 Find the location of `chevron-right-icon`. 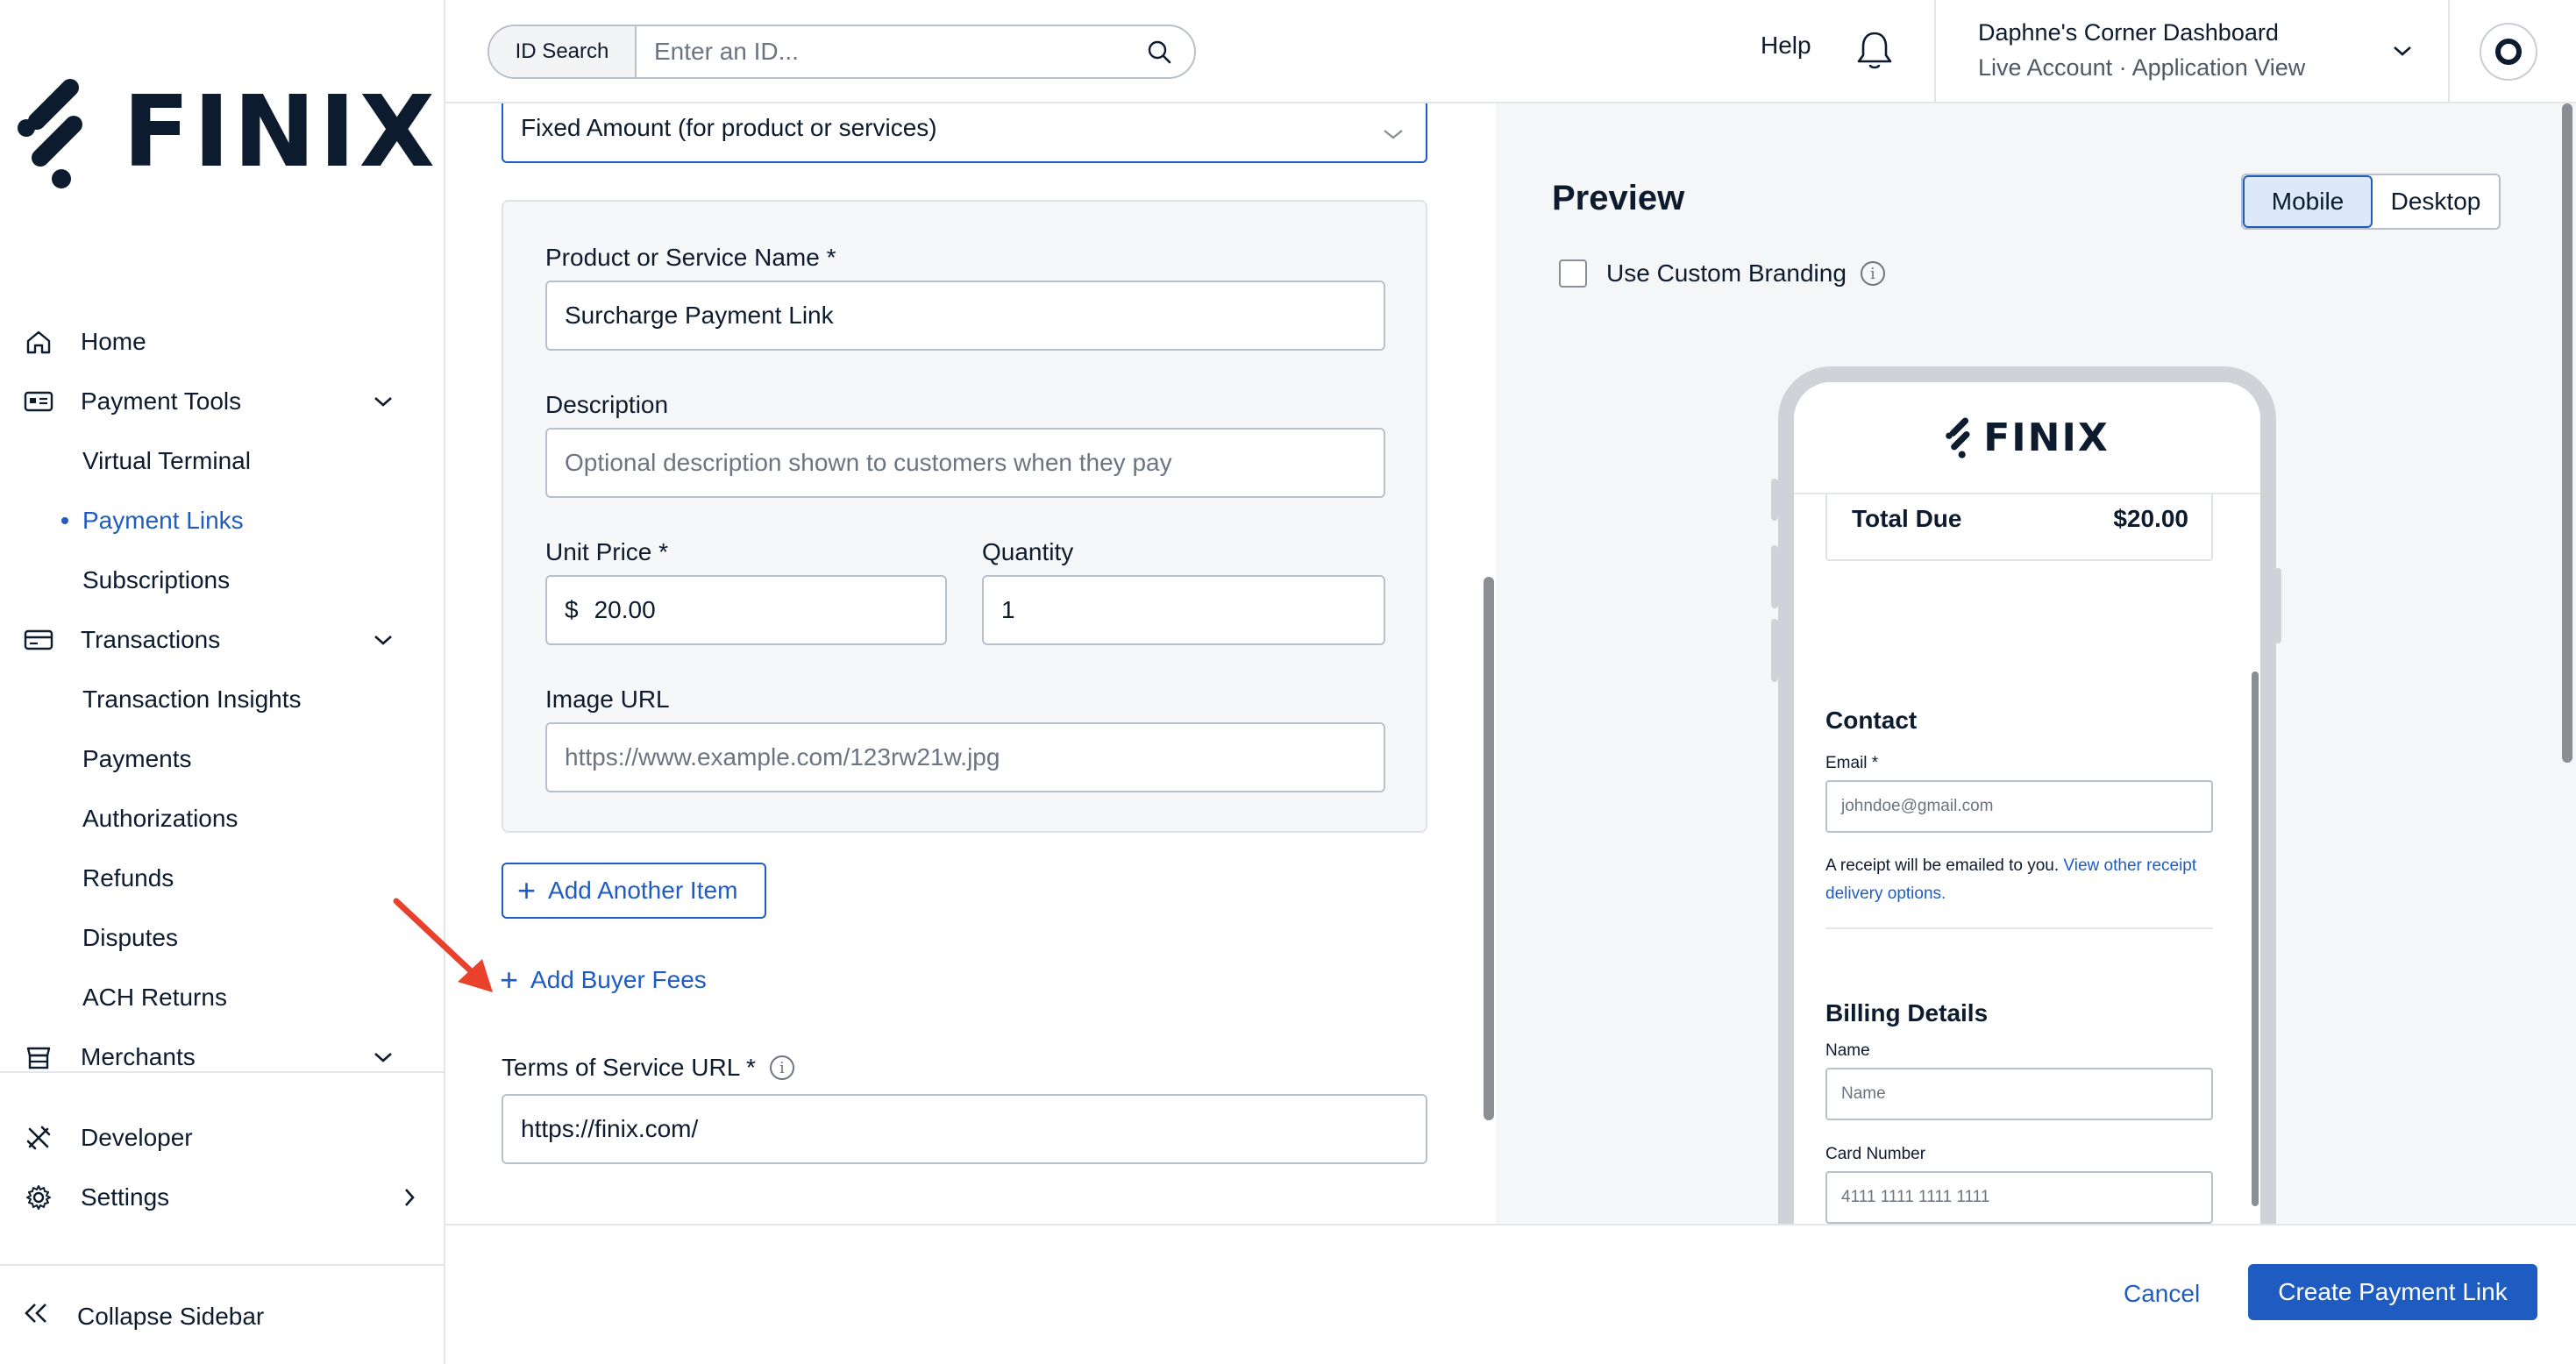

chevron-right-icon is located at coordinates (409, 1198).